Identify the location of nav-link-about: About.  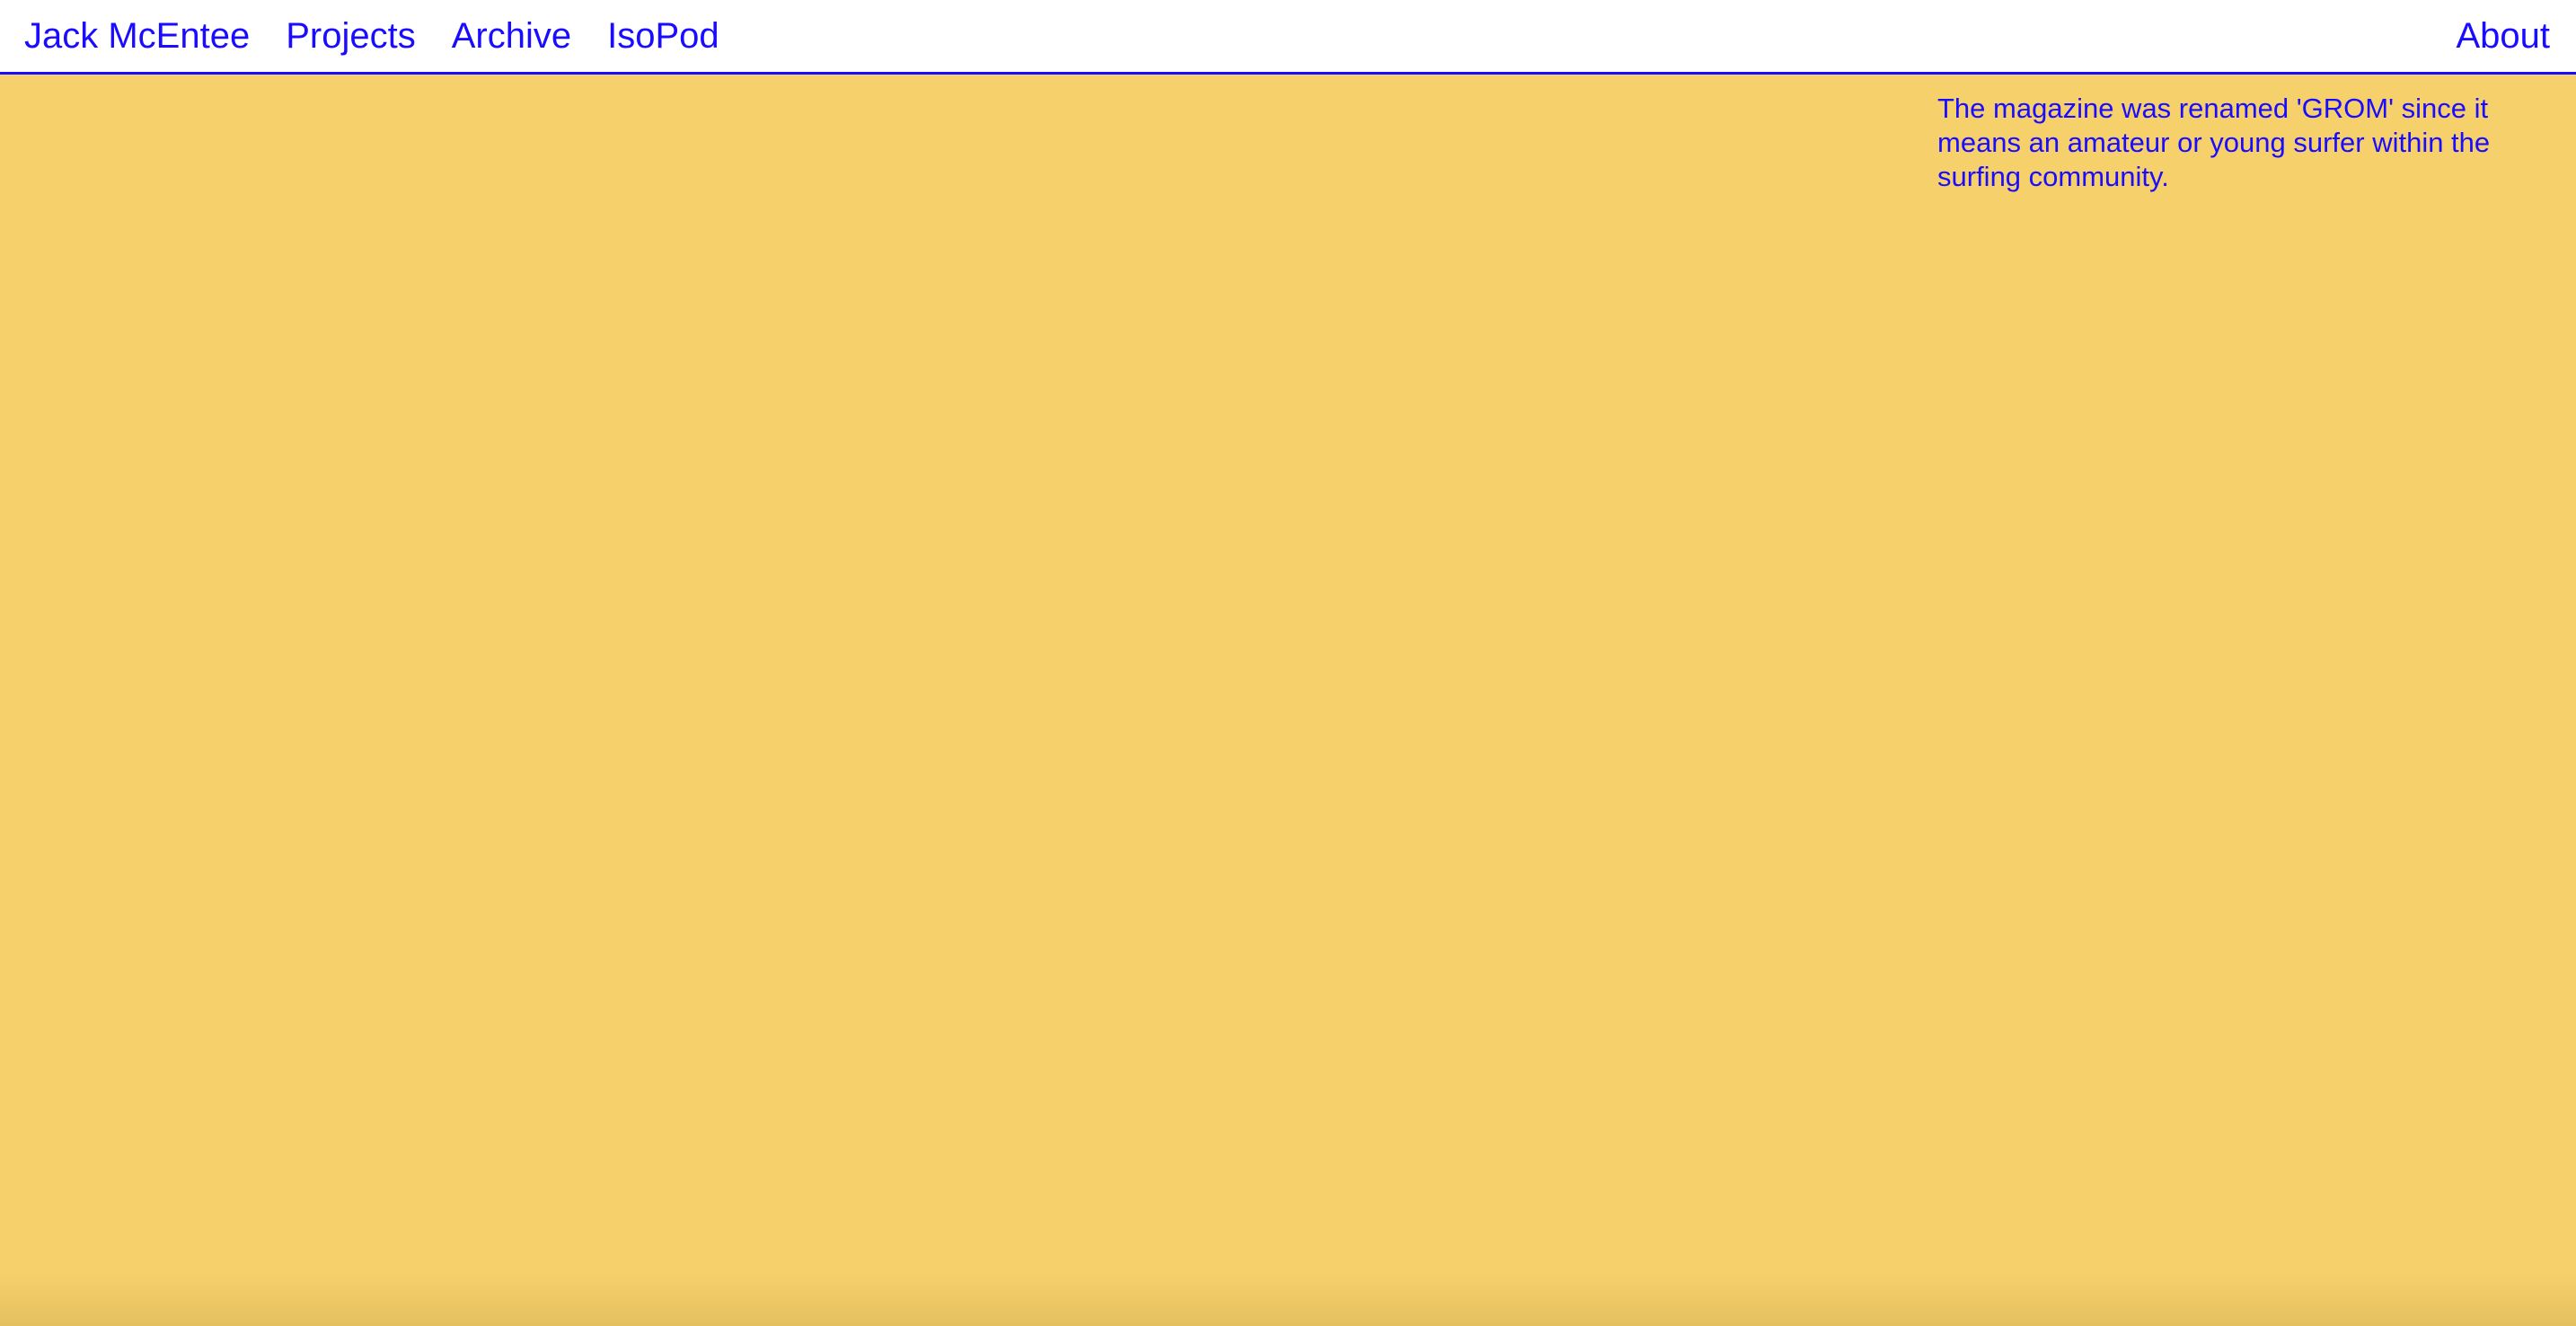
(2503, 36).